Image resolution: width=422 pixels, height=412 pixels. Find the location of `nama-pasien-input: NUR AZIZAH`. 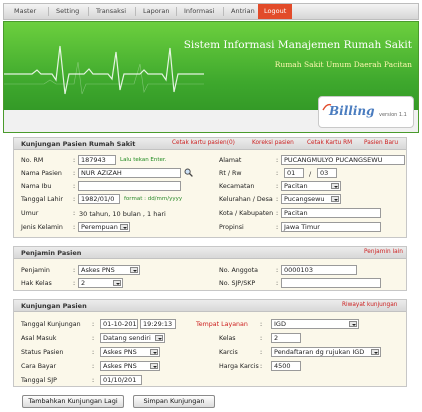

nama-pasien-input: NUR AZIZAH is located at coordinates (129, 173).